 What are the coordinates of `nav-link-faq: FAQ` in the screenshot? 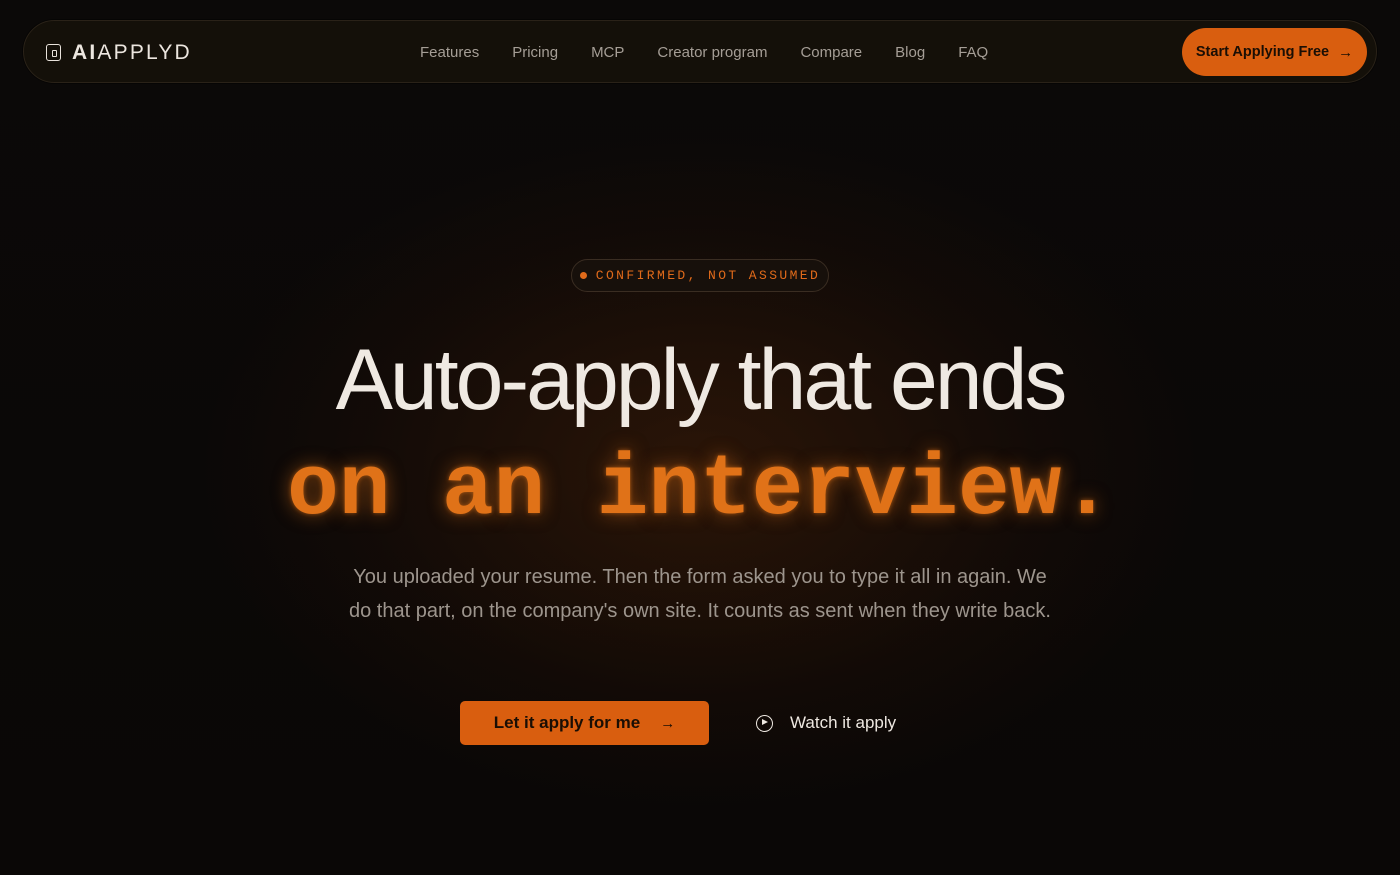 It's located at (973, 52).